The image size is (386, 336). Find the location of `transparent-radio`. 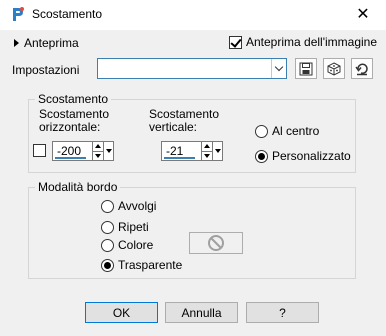

transparent-radio is located at coordinates (107, 265).